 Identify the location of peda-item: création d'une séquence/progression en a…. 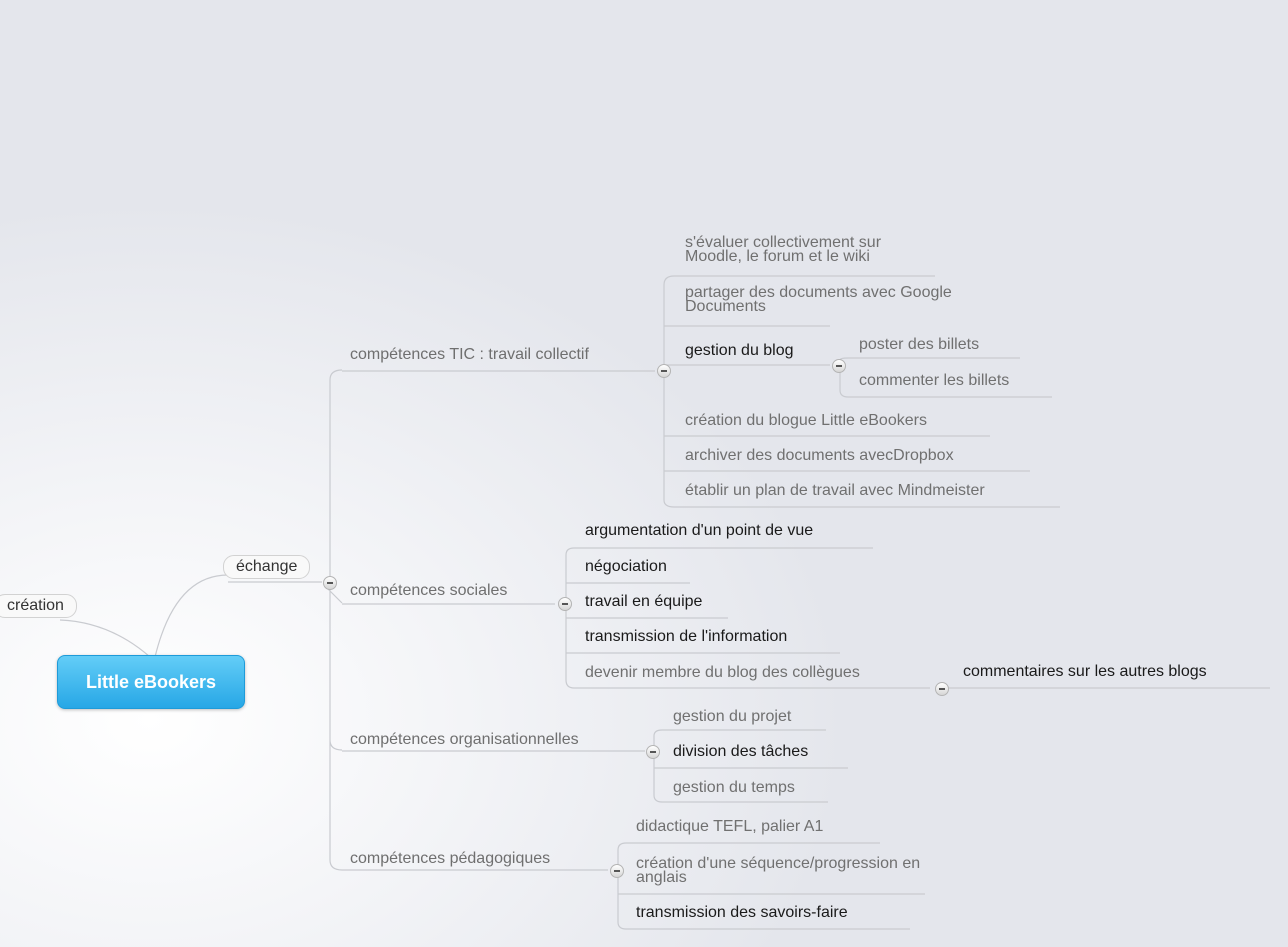
(786, 871).